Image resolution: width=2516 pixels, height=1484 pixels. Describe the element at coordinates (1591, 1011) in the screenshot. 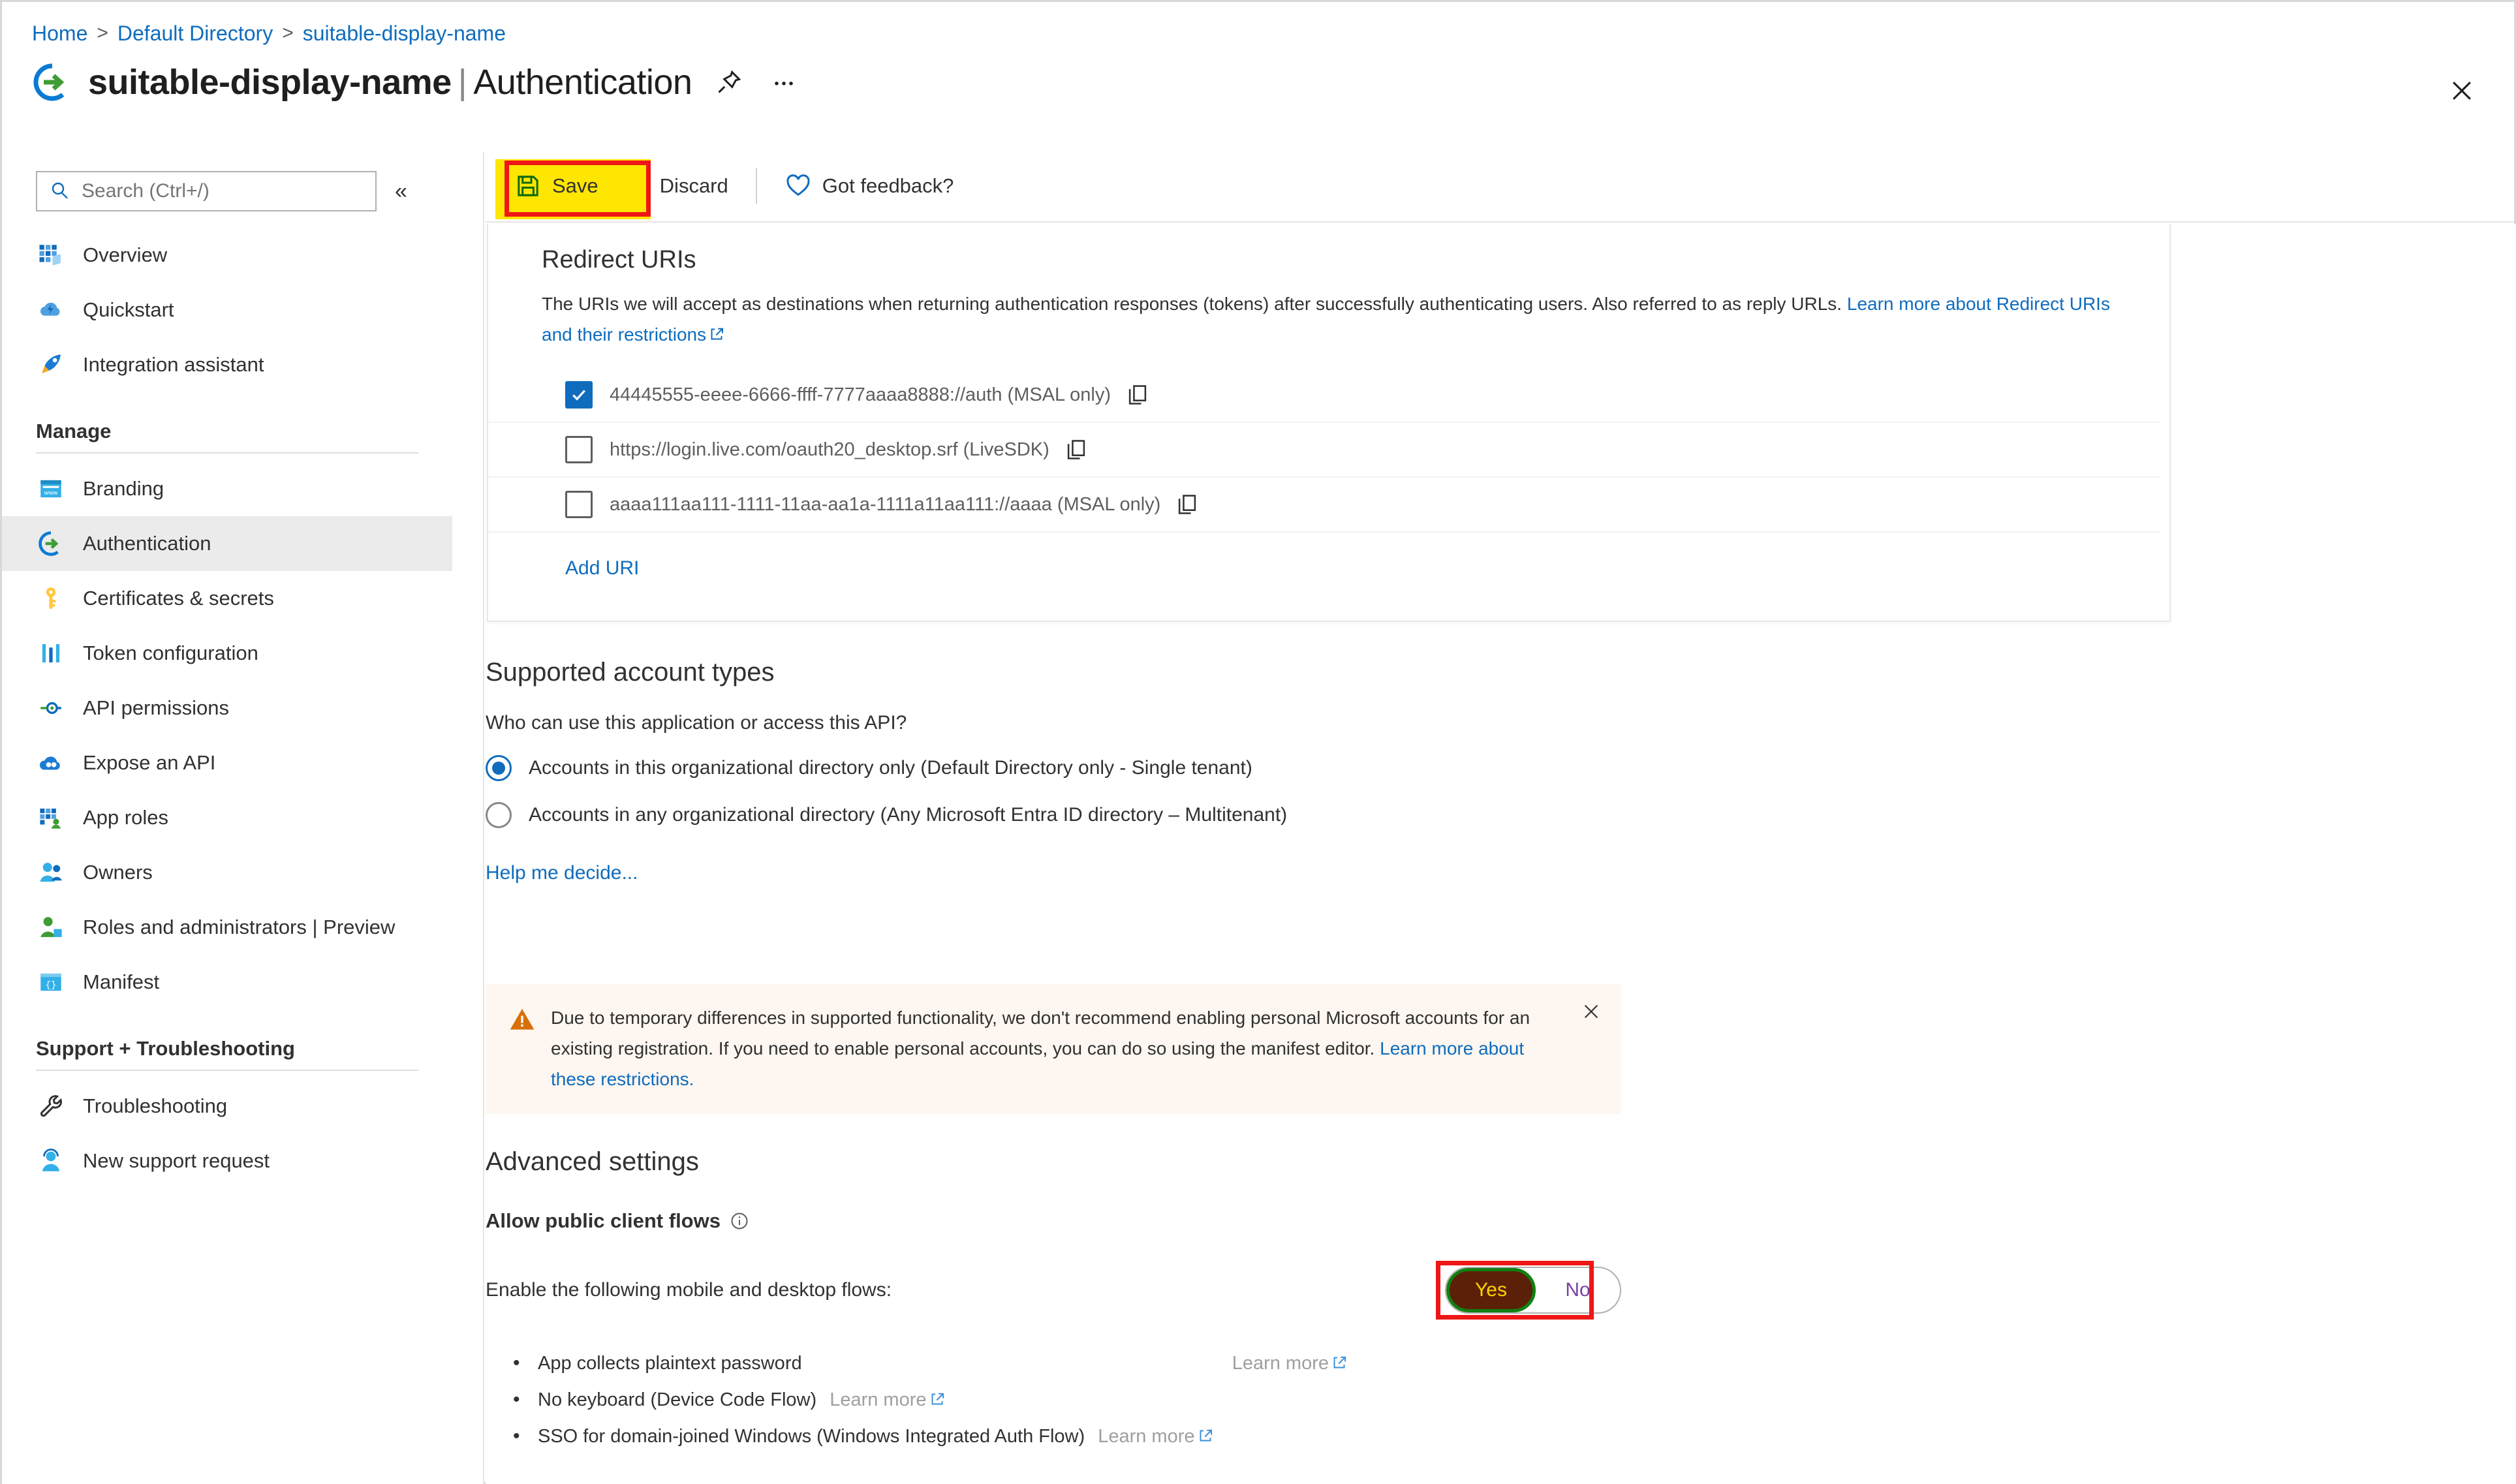

I see `warning-close-icon` at that location.